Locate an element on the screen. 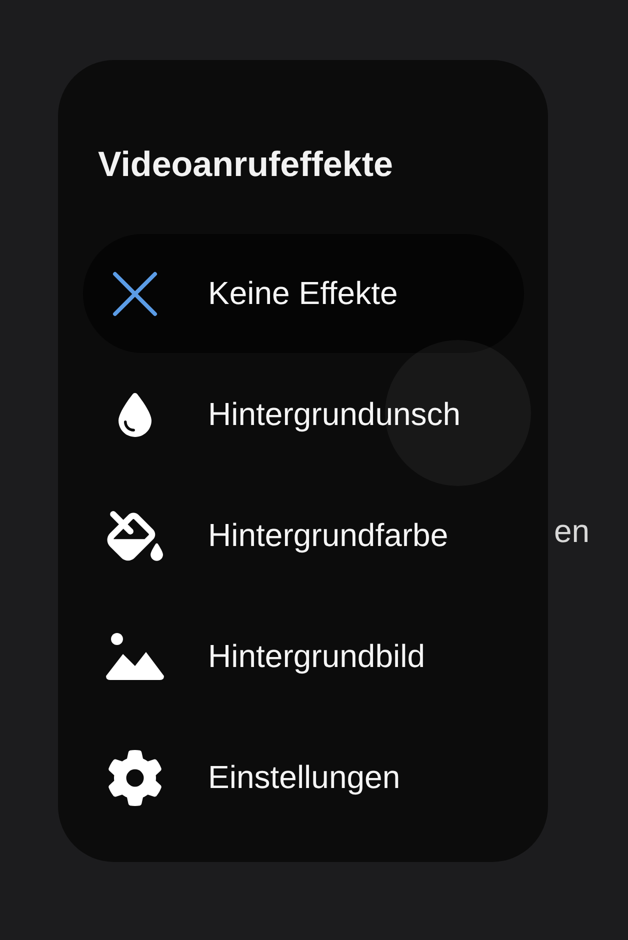 The height and width of the screenshot is (940, 628). close-icon is located at coordinates (135, 293).